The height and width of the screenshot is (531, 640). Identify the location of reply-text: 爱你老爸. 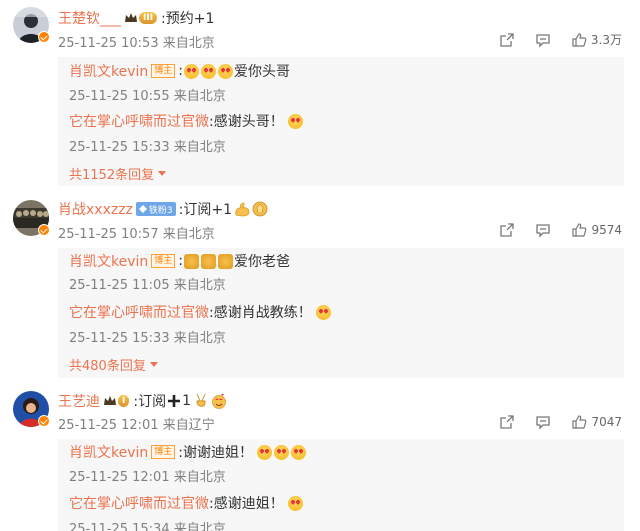
(262, 262).